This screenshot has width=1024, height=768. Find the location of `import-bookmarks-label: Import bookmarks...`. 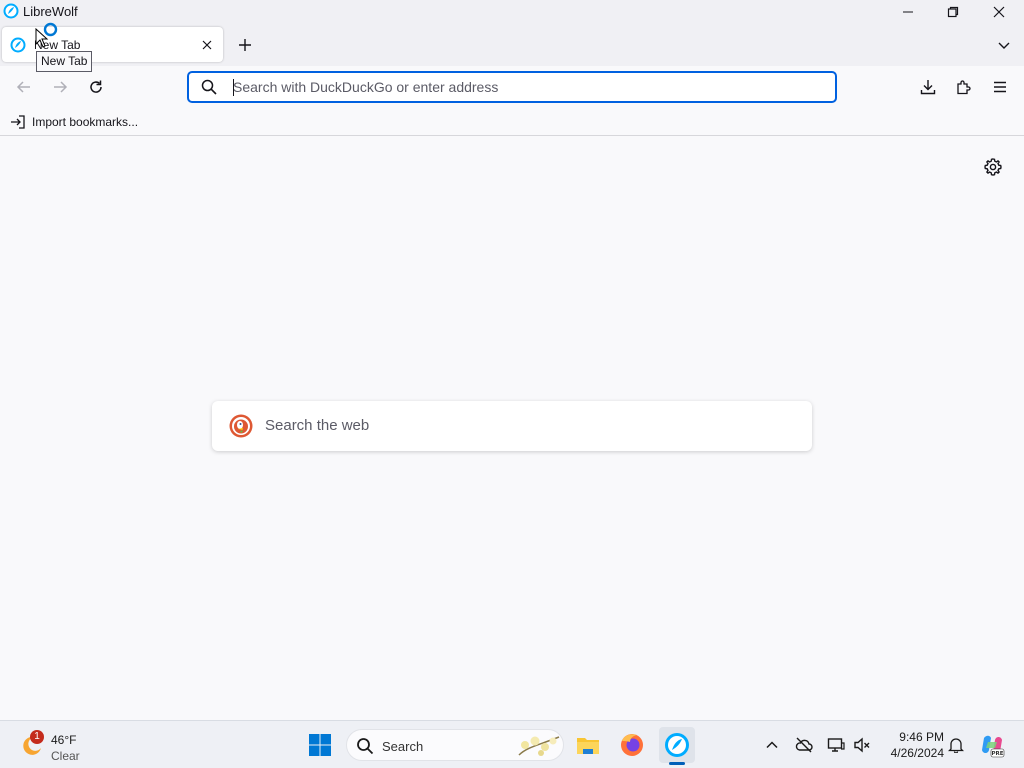

import-bookmarks-label: Import bookmarks... is located at coordinates (85, 122).